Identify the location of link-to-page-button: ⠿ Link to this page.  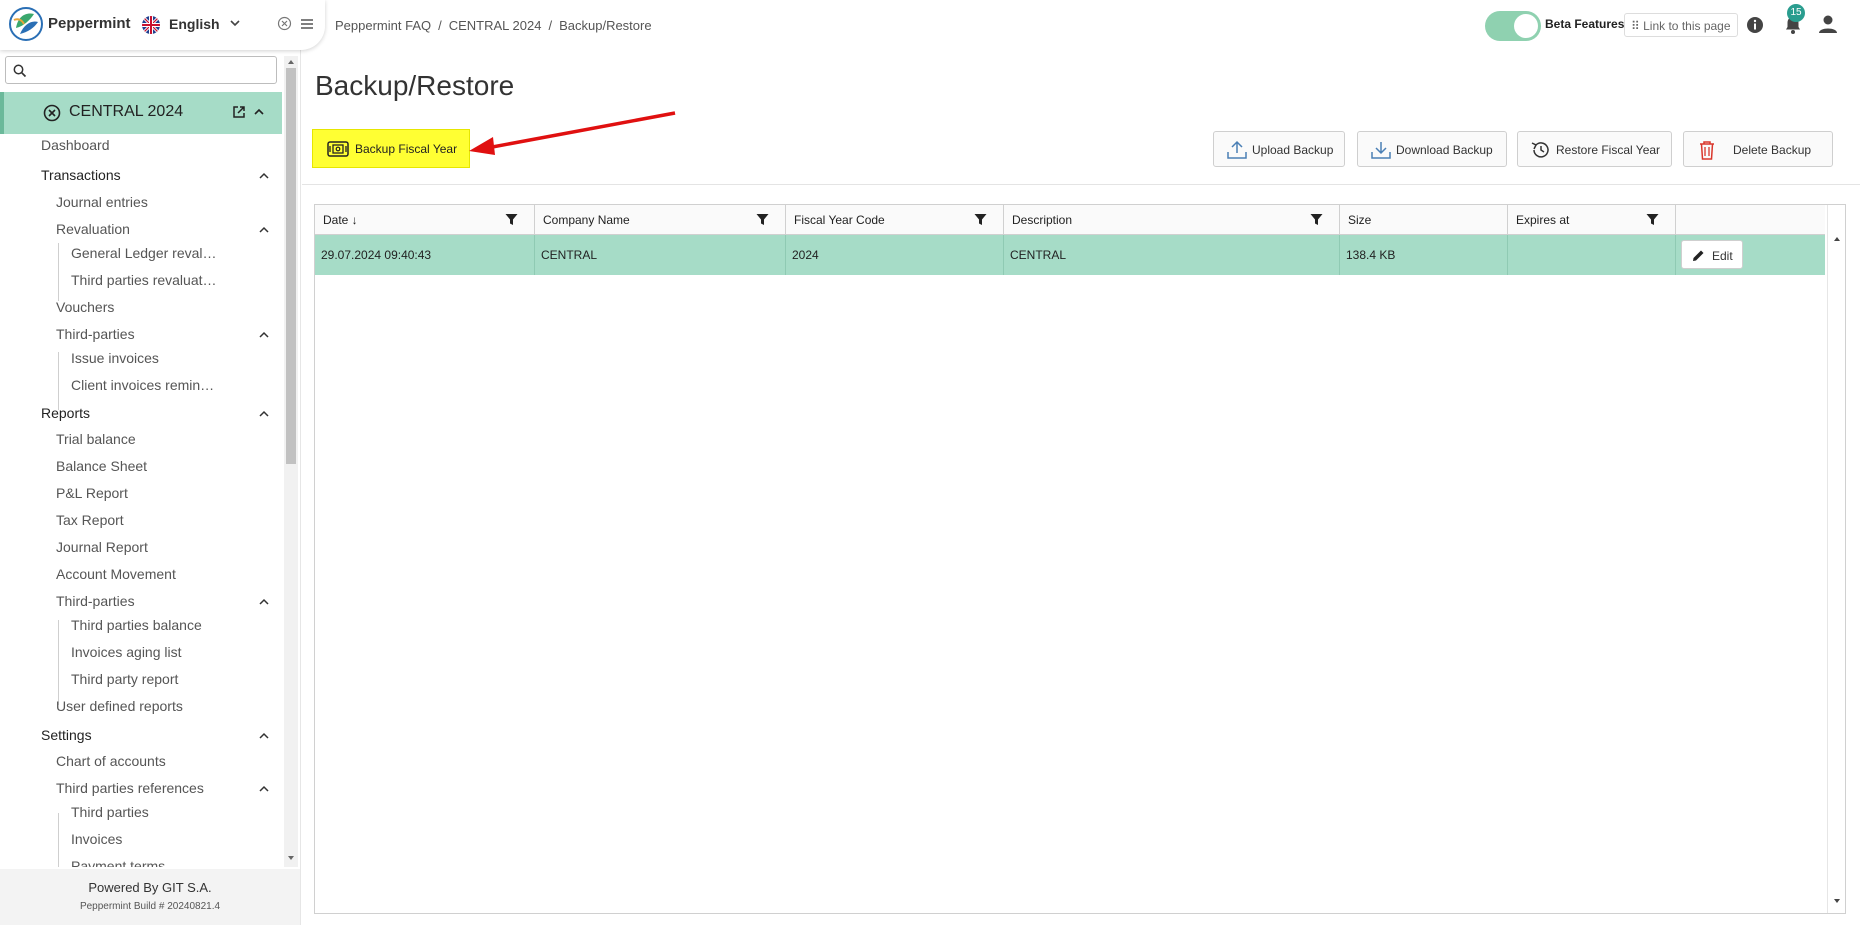
(1681, 25).